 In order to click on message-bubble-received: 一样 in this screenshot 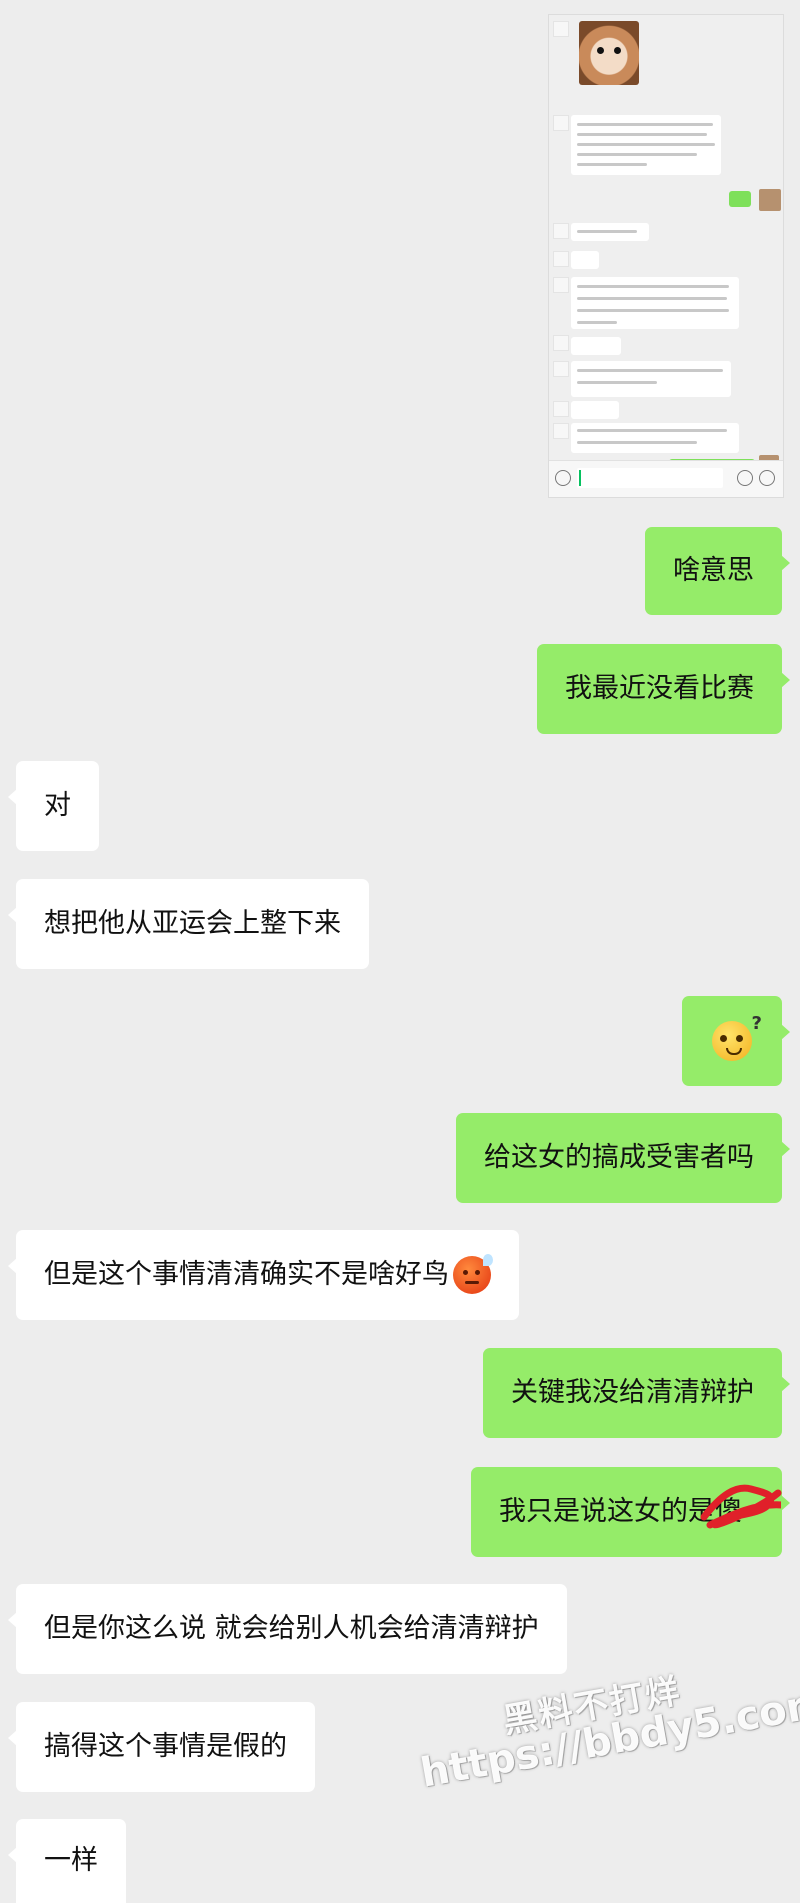, I will do `click(67, 1861)`.